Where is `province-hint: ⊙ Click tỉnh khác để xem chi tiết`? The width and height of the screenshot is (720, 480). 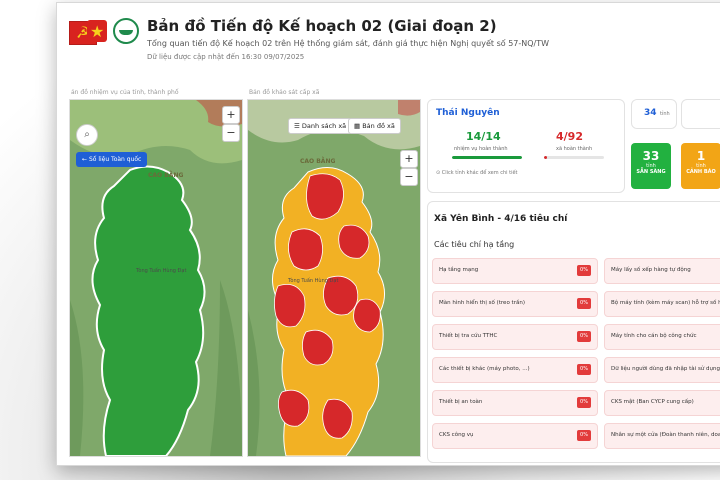 province-hint: ⊙ Click tỉnh khác để xem chi tiết is located at coordinates (477, 173).